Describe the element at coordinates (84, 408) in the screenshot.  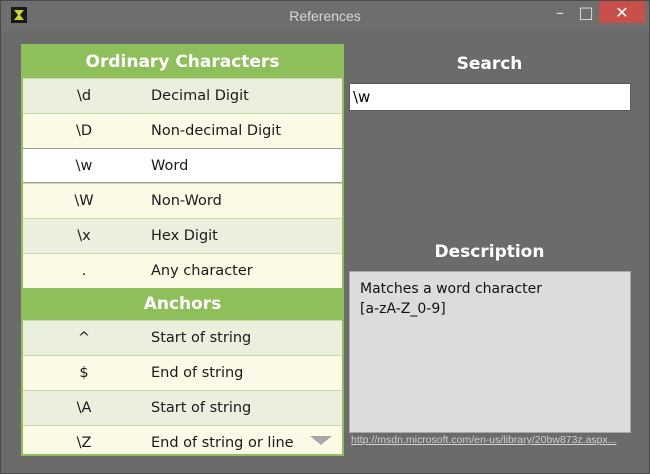
I see `item-symbol: \A` at that location.